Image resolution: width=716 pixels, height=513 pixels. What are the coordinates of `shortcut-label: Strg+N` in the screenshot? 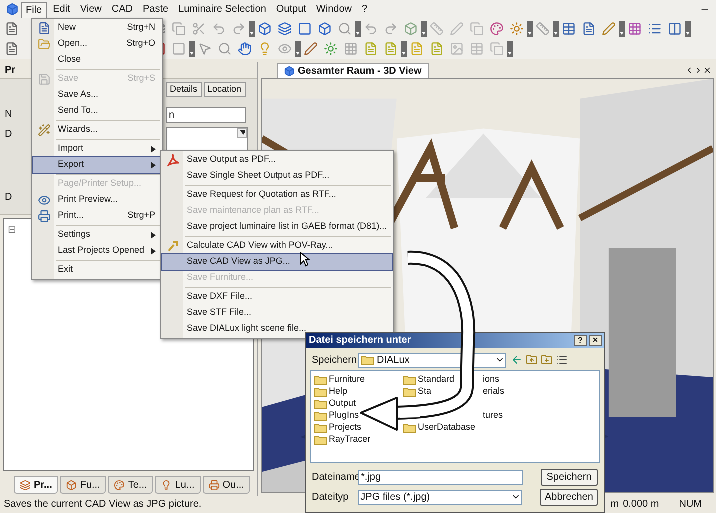 It's located at (141, 27).